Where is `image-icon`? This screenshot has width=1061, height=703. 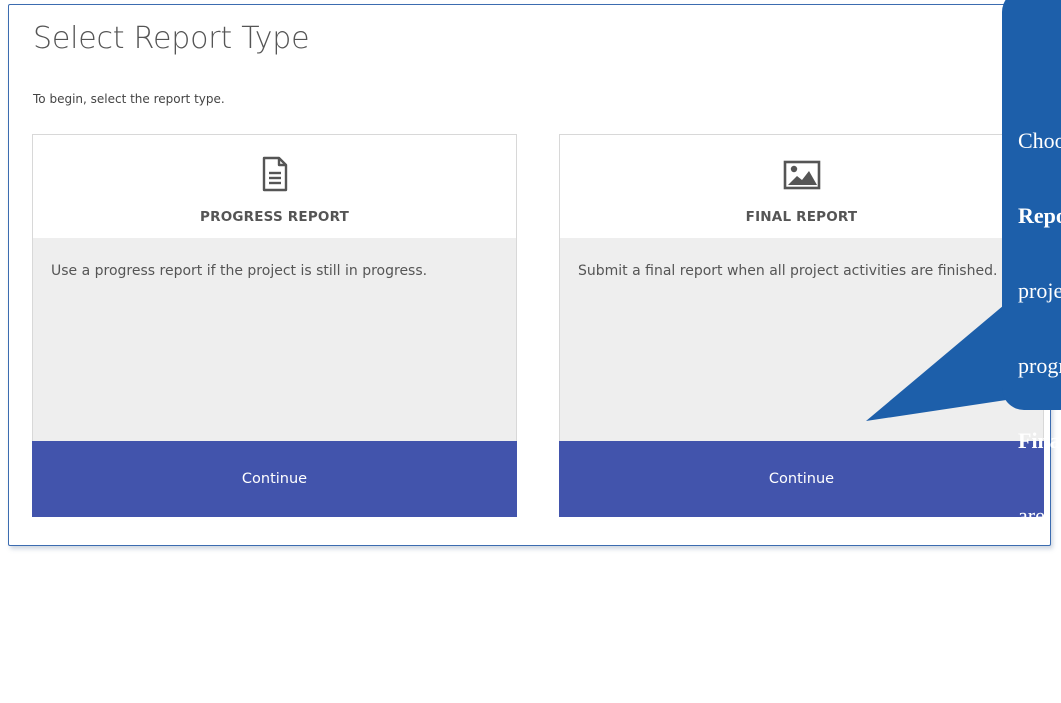 image-icon is located at coordinates (801, 175).